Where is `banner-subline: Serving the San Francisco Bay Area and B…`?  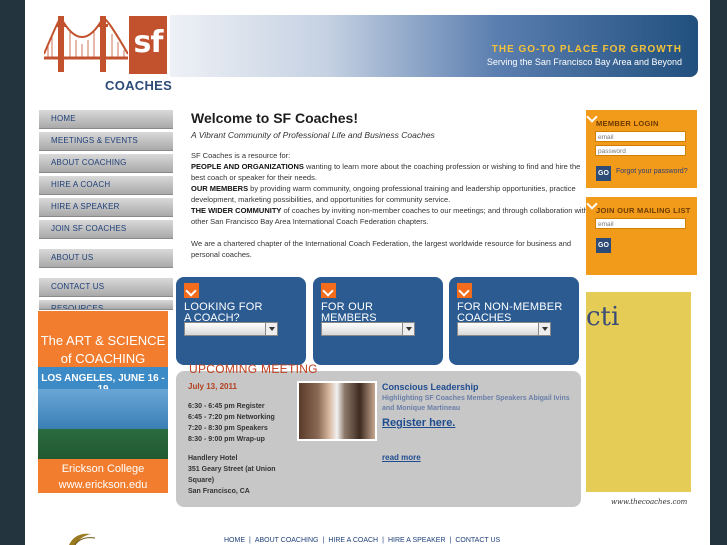
banner-subline: Serving the San Francisco Bay Area and B… is located at coordinates (584, 62).